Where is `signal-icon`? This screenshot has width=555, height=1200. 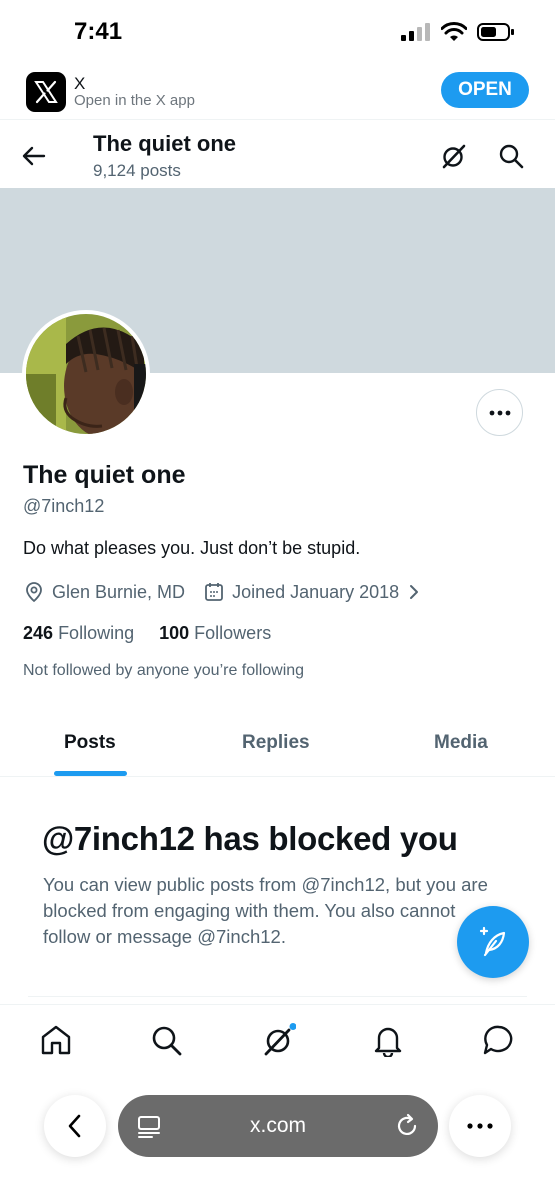 signal-icon is located at coordinates (415, 32).